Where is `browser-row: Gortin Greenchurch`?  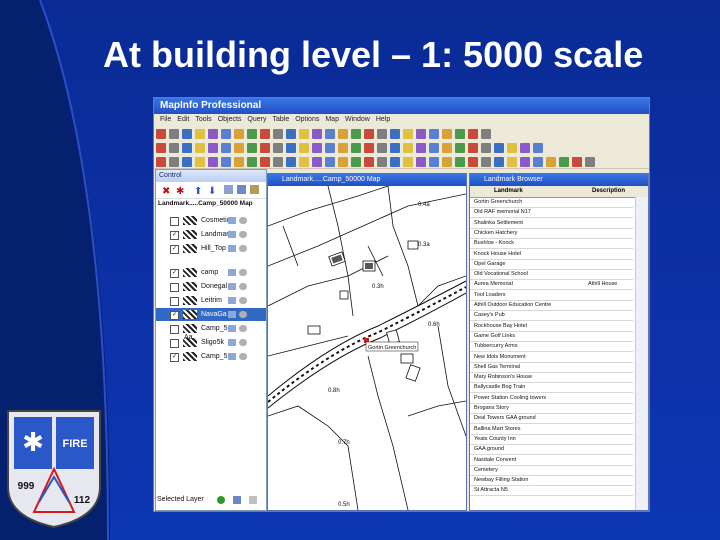
browser-row: Gortin Greenchurch is located at coordinates (551, 203).